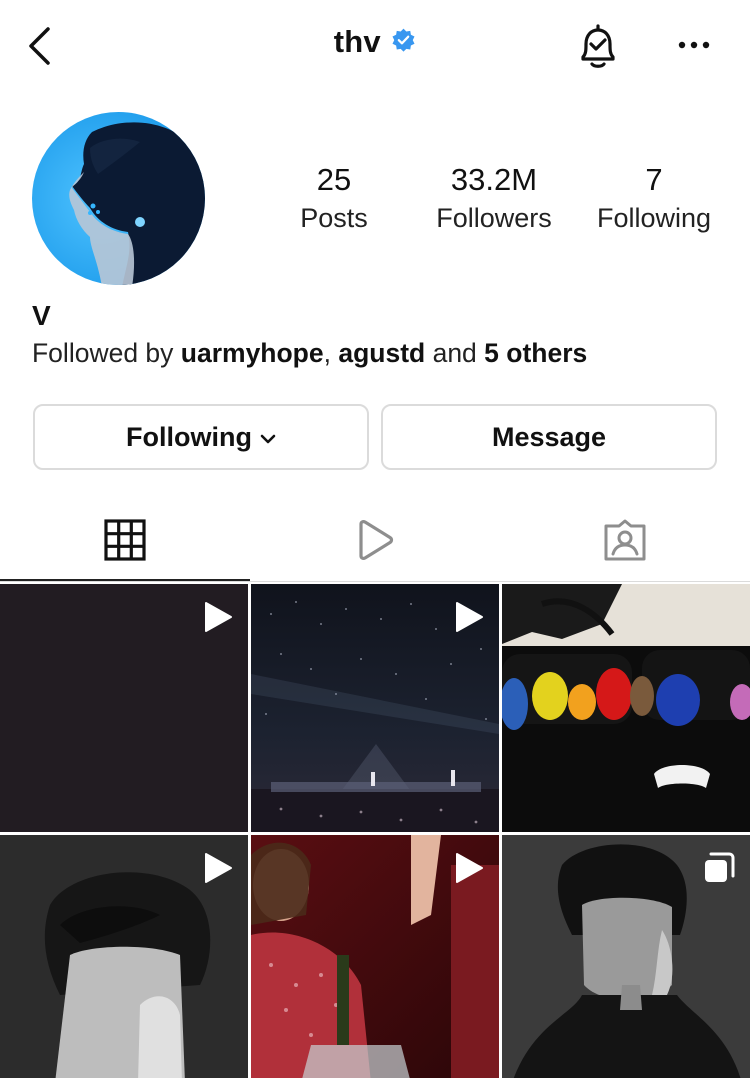  I want to click on post-thumbnail, so click(626, 708).